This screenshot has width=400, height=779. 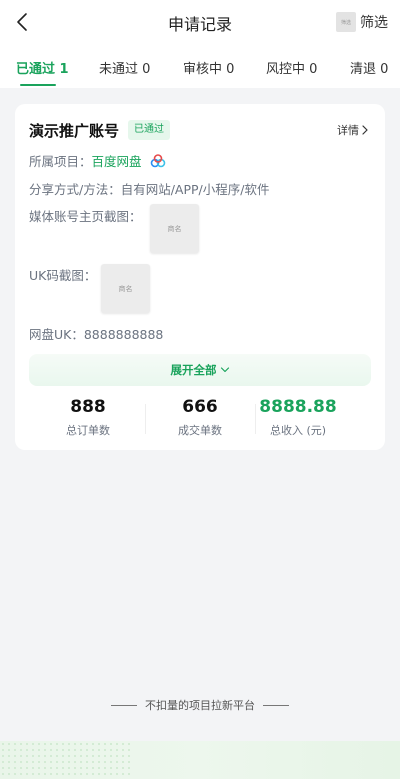 I want to click on stat-label: 总收入 (元), so click(x=298, y=430).